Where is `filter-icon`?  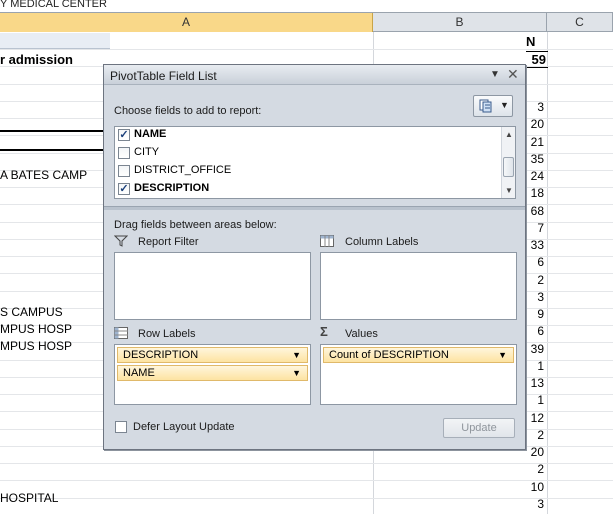
filter-icon is located at coordinates (121, 241).